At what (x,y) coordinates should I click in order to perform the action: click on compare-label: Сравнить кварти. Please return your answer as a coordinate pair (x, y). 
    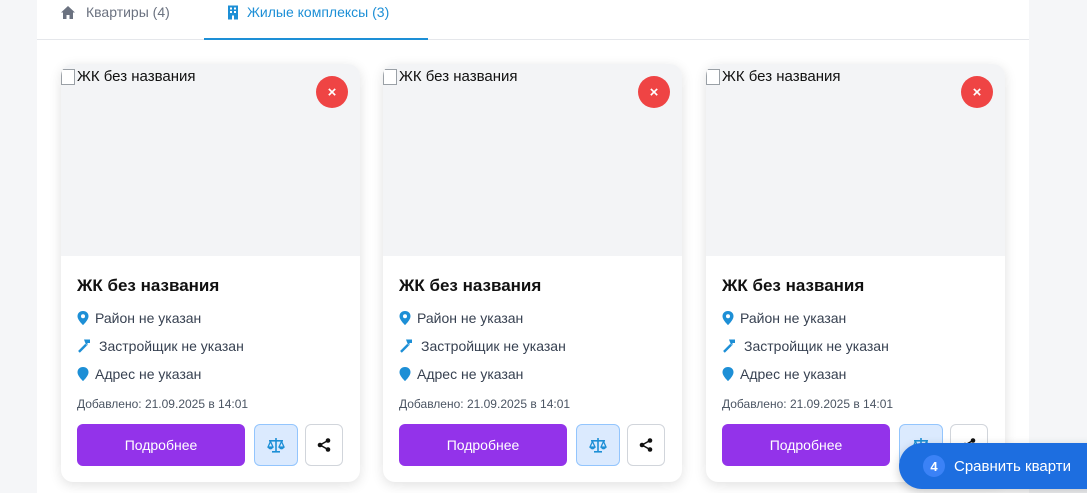
    Looking at the image, I should click on (1012, 466).